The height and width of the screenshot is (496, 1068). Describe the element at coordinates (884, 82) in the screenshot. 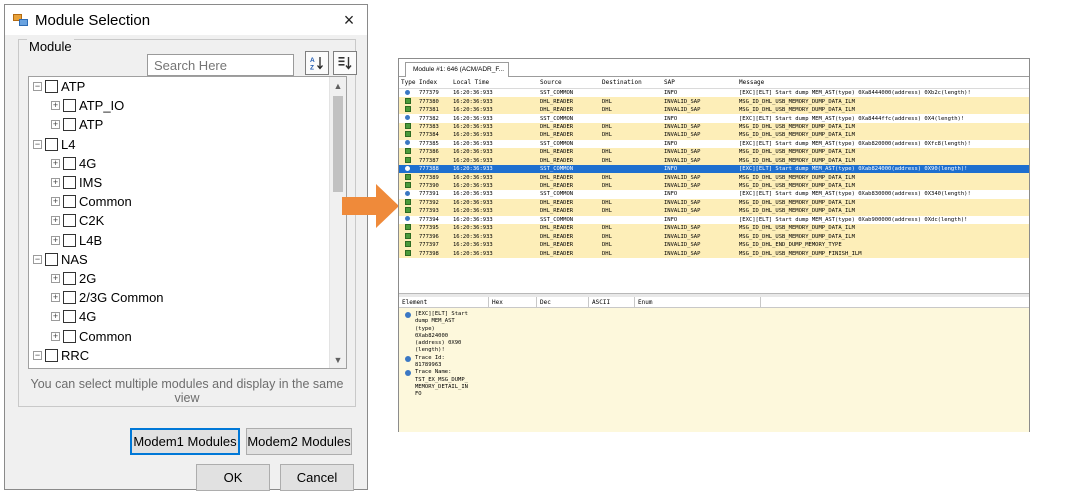

I see `col-message: Message` at that location.